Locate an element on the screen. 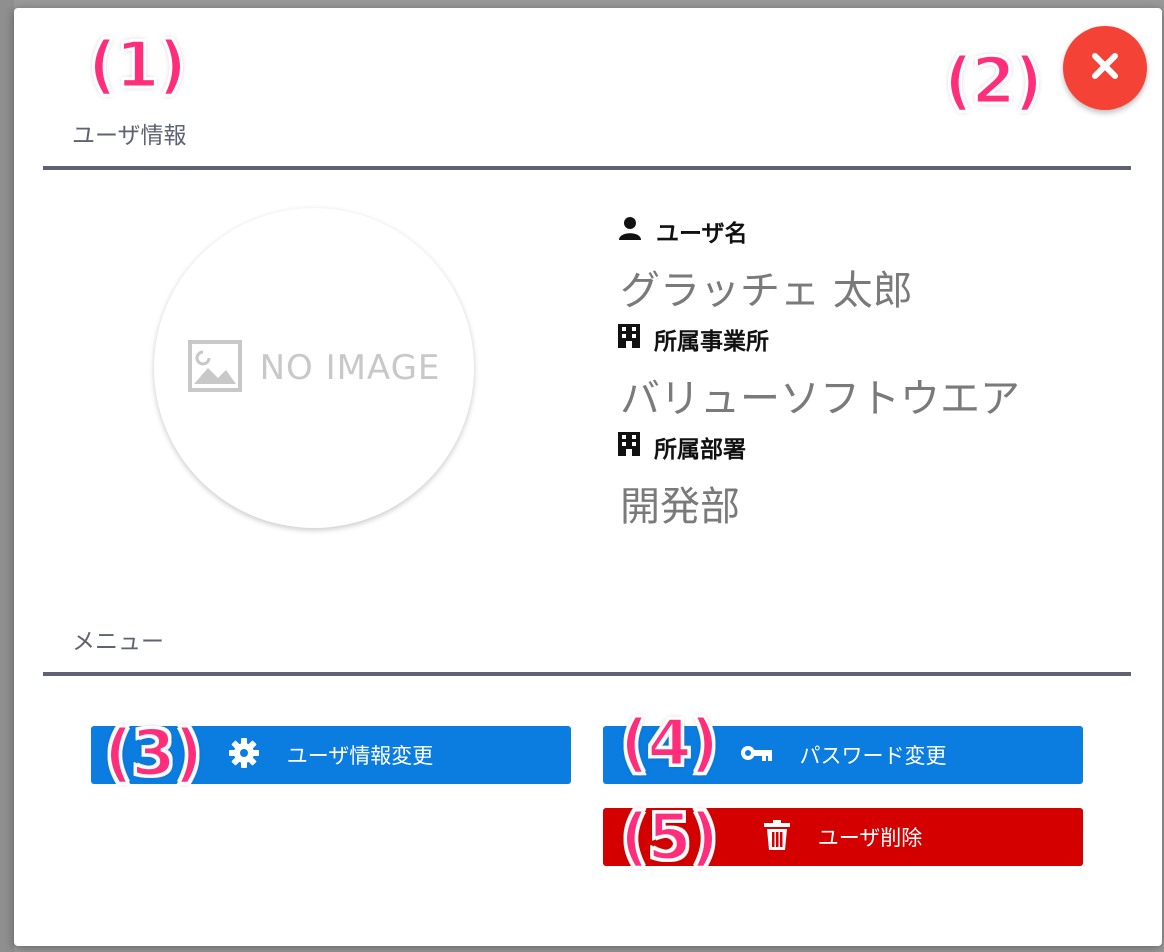 This screenshot has width=1164, height=952. edit-user-info-label: ユーザ情報変更 is located at coordinates (360, 756).